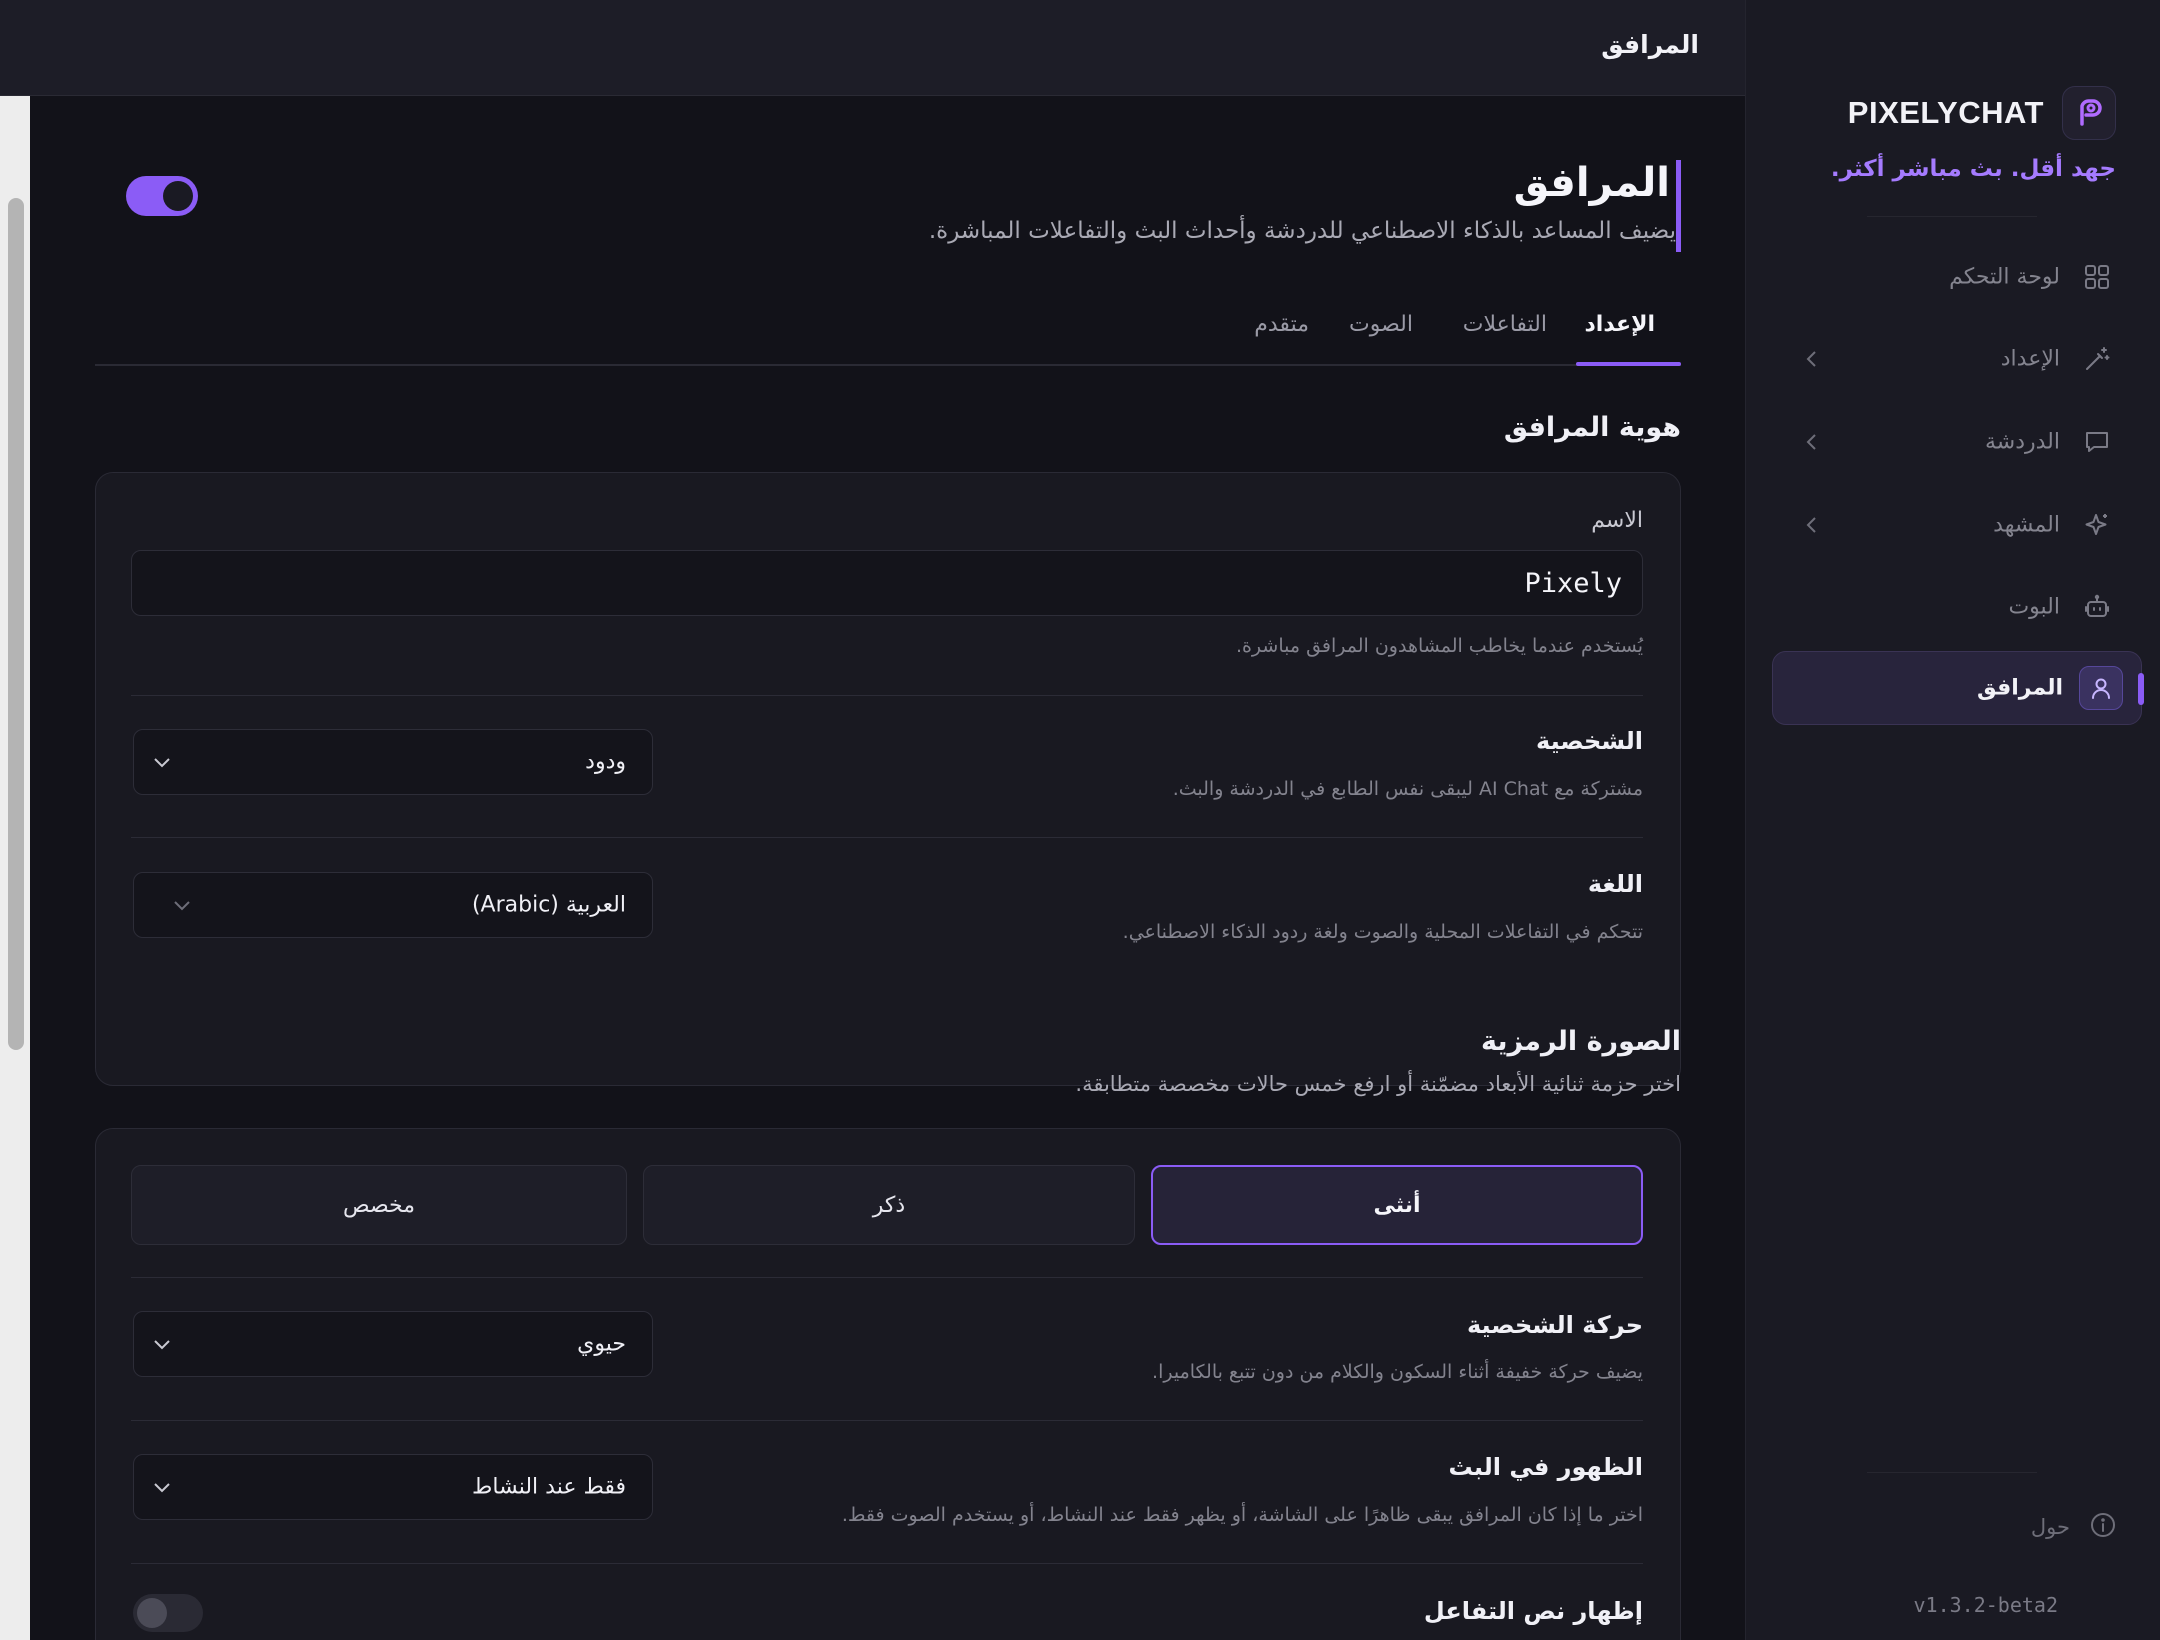 The width and height of the screenshot is (2160, 1640). I want to click on name-field-label: الاسم, so click(1617, 520).